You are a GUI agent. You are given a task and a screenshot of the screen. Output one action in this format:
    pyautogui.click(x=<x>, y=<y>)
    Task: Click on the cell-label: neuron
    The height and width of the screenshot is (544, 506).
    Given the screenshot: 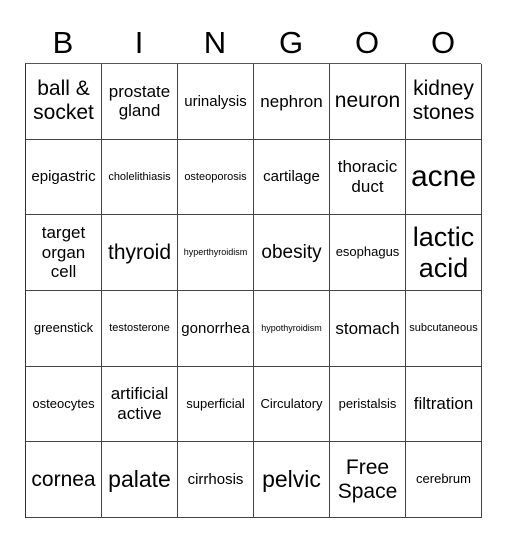 What is the action you would take?
    pyautogui.click(x=367, y=101)
    